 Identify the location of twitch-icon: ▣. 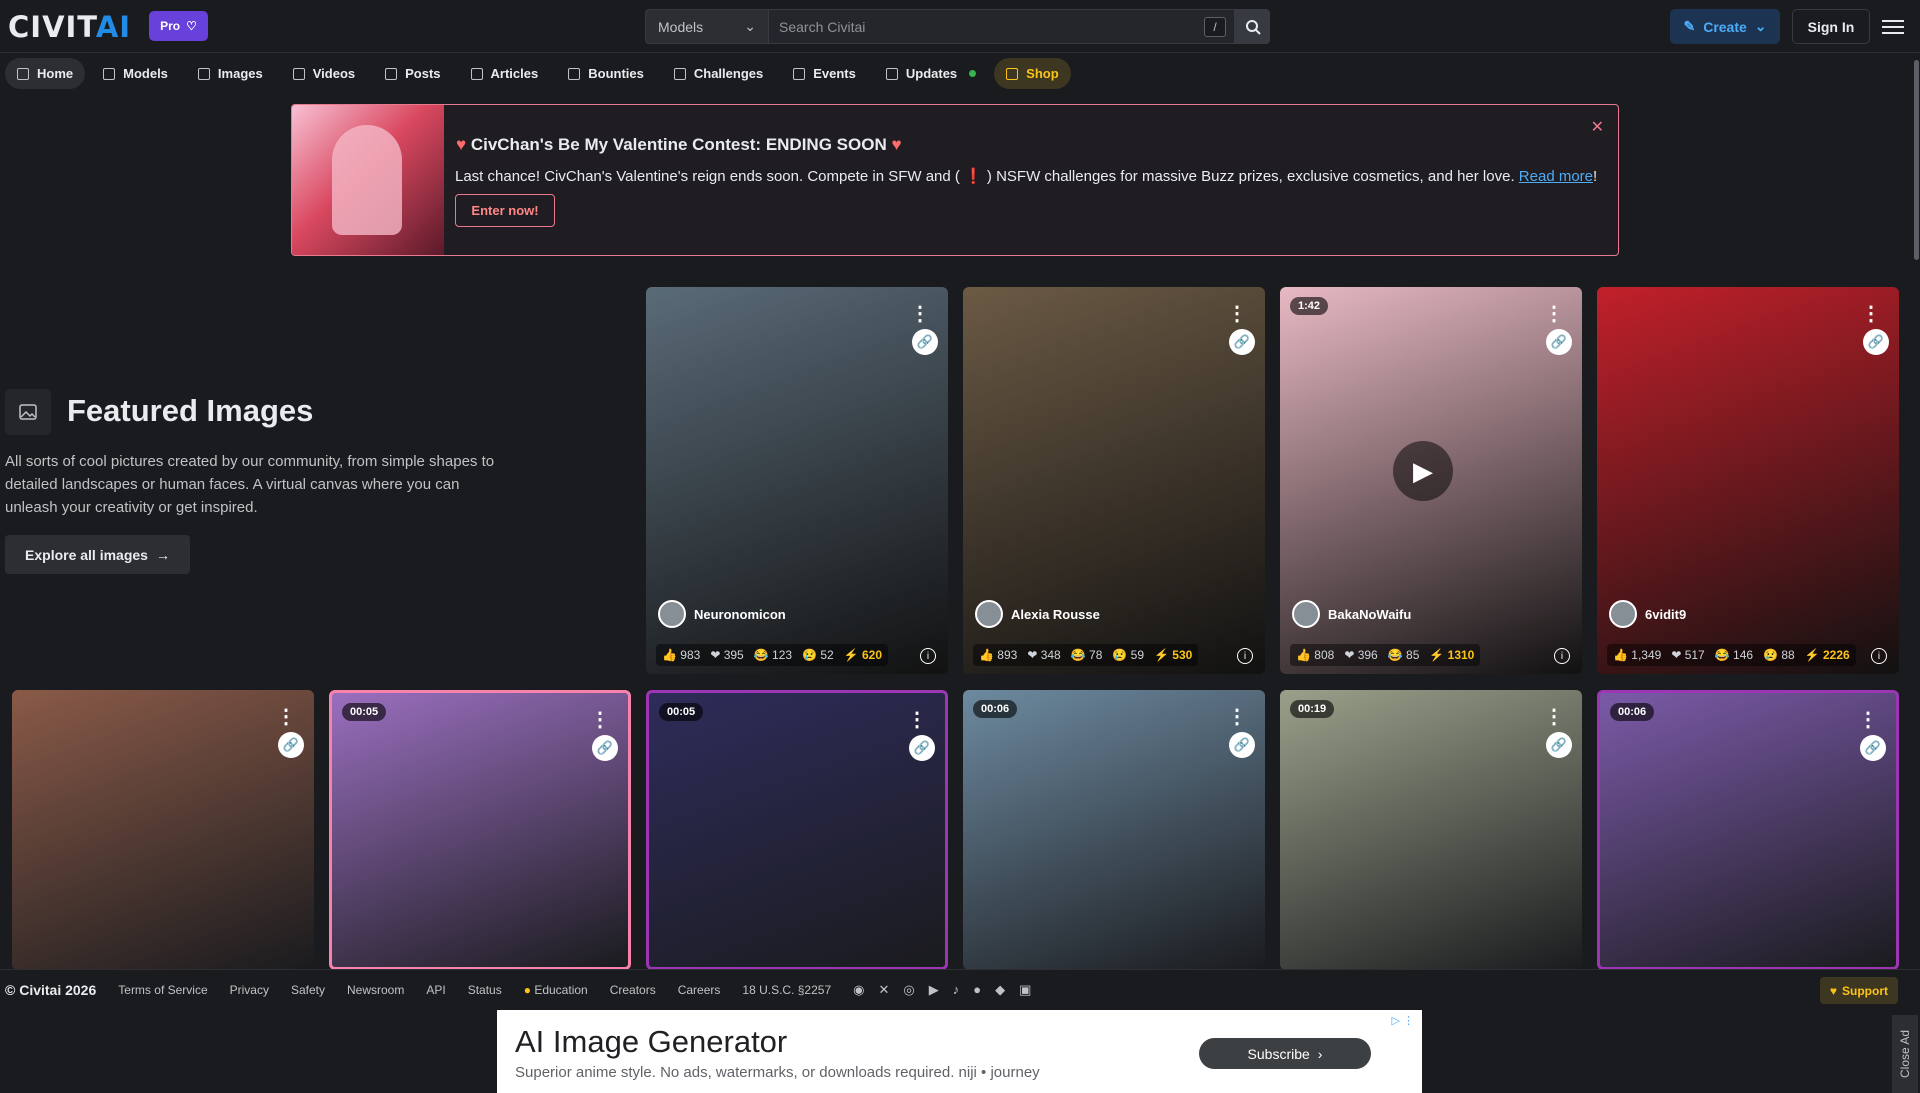
(1025, 990).